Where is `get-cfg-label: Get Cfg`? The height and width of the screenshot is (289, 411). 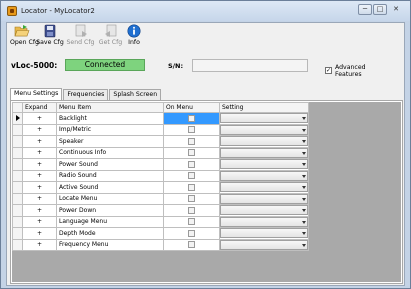
get-cfg-label: Get Cfg is located at coordinates (110, 42).